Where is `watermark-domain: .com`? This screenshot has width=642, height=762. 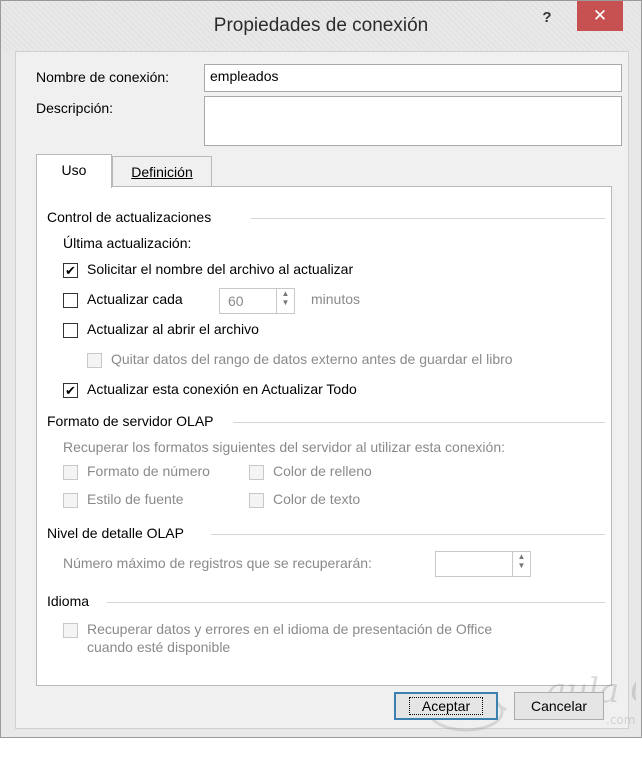 watermark-domain: .com is located at coordinates (620, 720).